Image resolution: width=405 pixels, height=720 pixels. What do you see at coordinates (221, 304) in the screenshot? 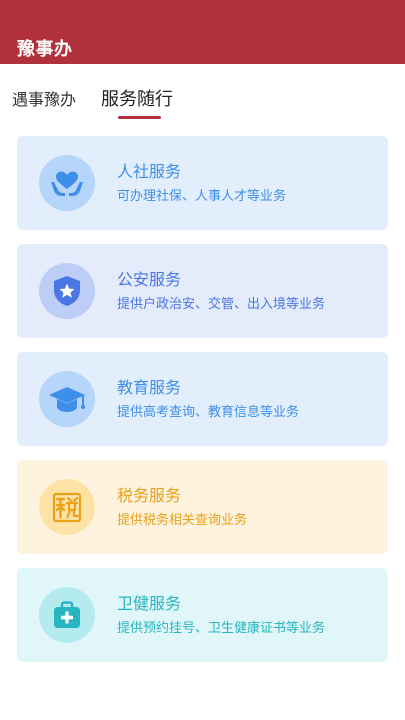
I see `service-description: 提供户政治安、交管、出入境等业务` at bounding box center [221, 304].